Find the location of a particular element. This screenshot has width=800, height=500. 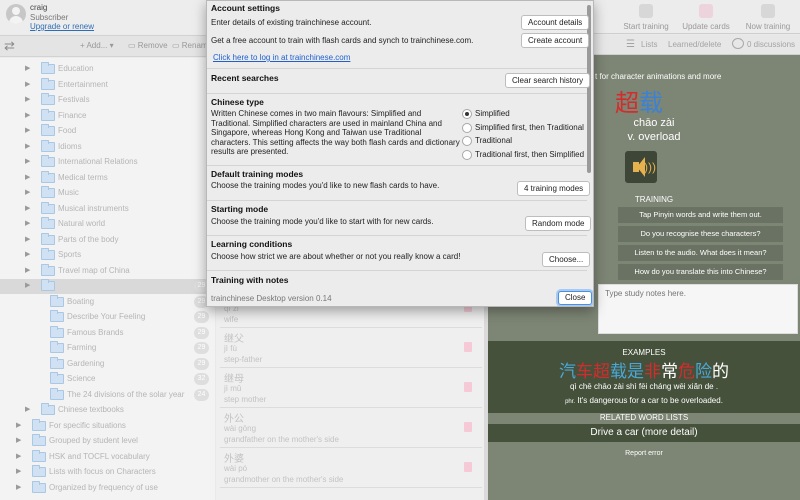

discussions-button: 0 discussions is located at coordinates (771, 44).